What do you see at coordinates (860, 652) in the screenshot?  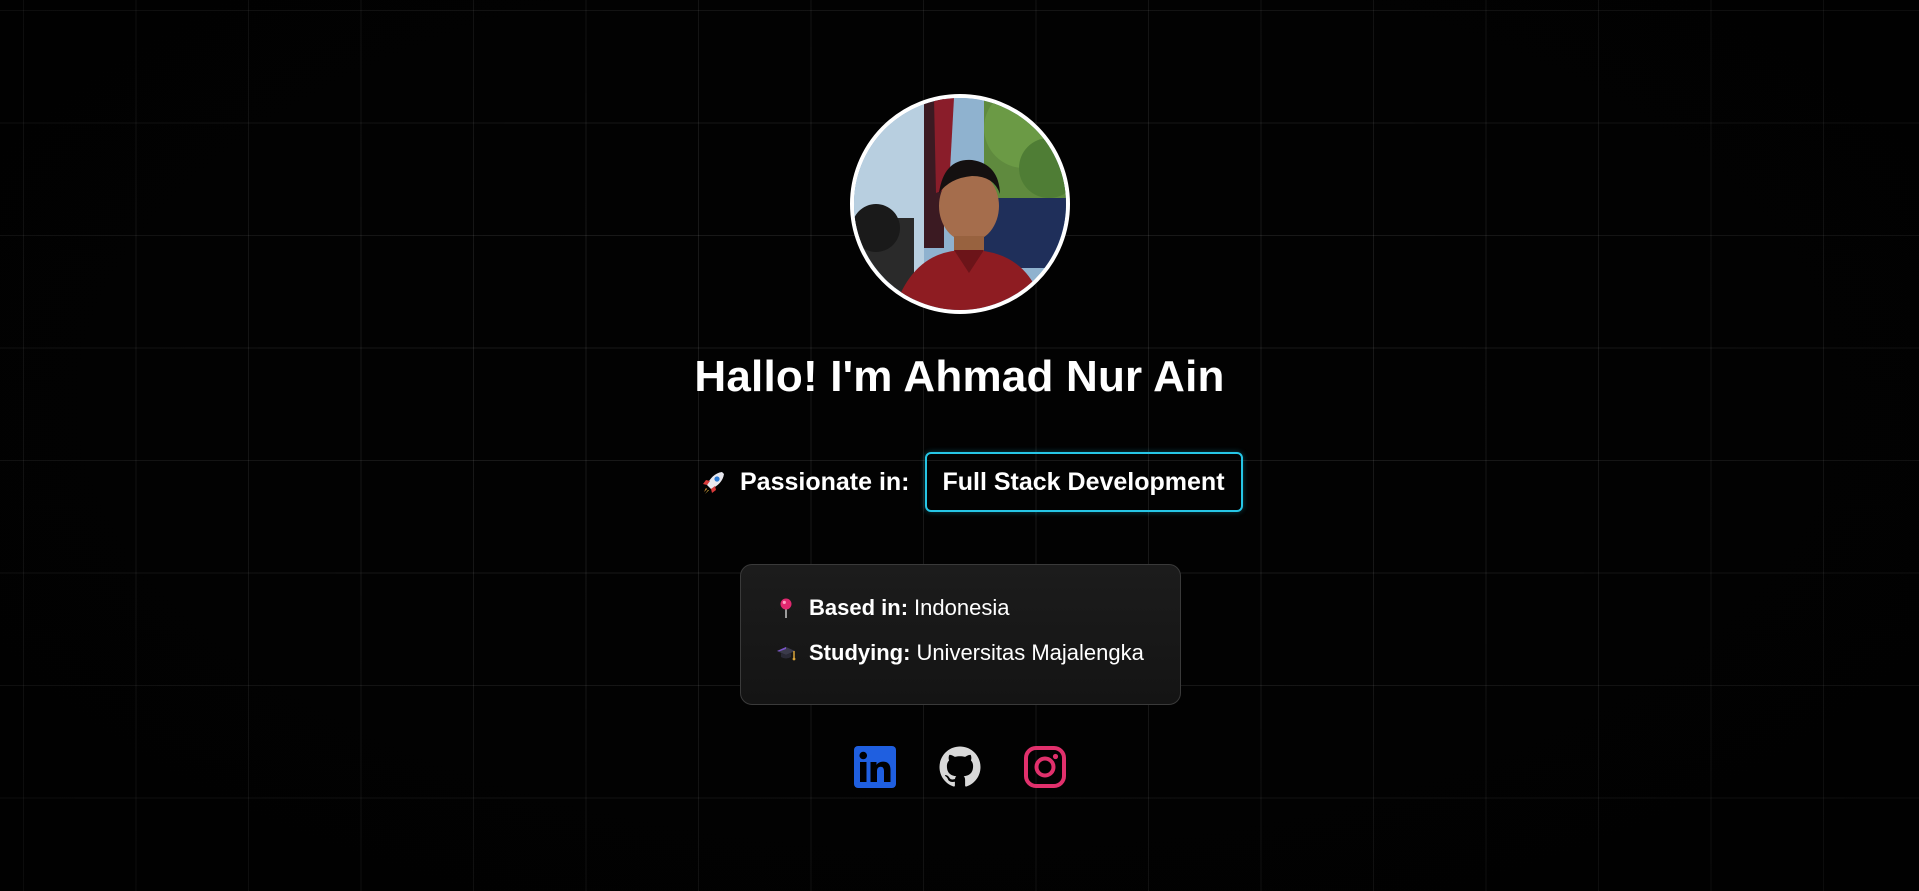 I see `info-label-study: Studying:` at bounding box center [860, 652].